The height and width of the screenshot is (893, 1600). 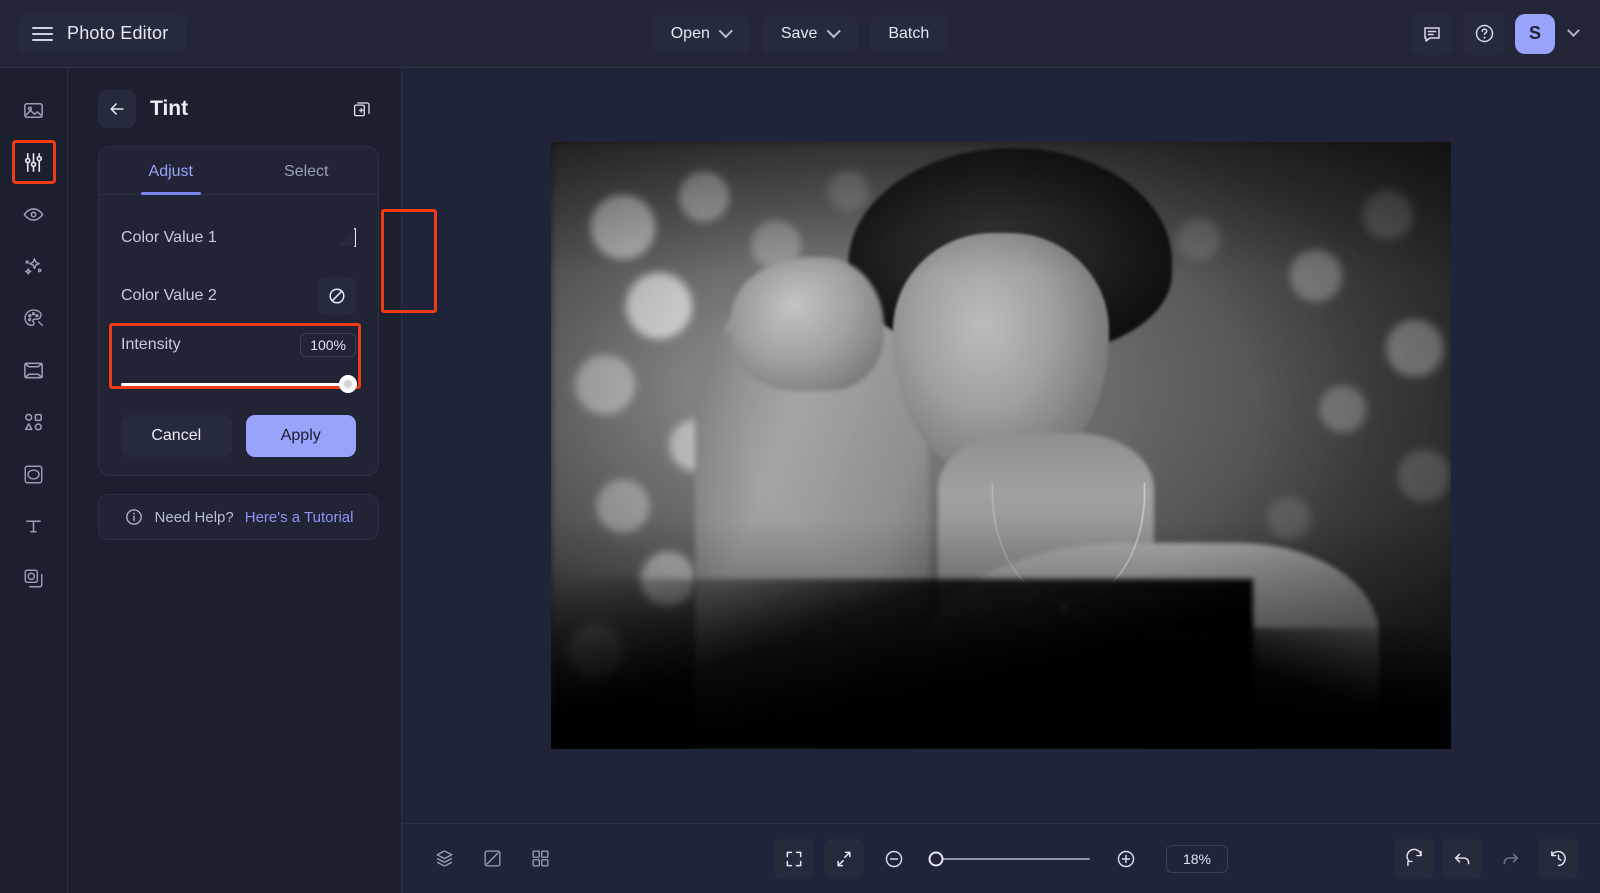 I want to click on sidebar-item-adjust, so click(x=33, y=162).